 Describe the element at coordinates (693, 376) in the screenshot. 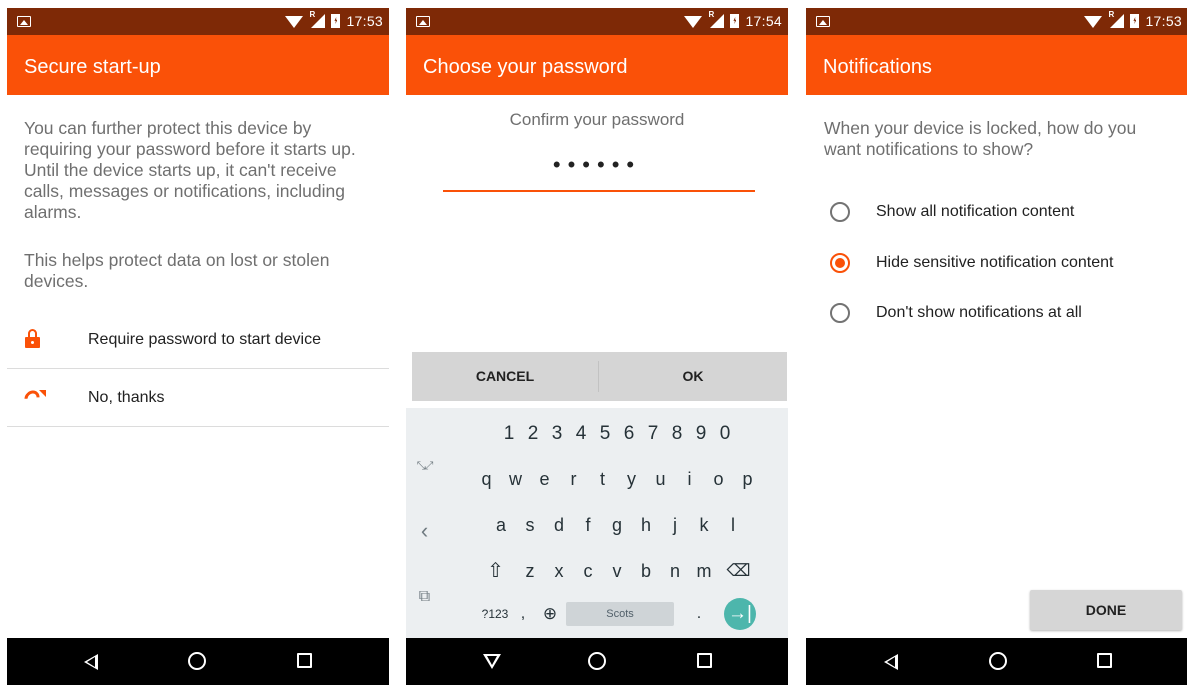

I see `ok-button: OK` at that location.